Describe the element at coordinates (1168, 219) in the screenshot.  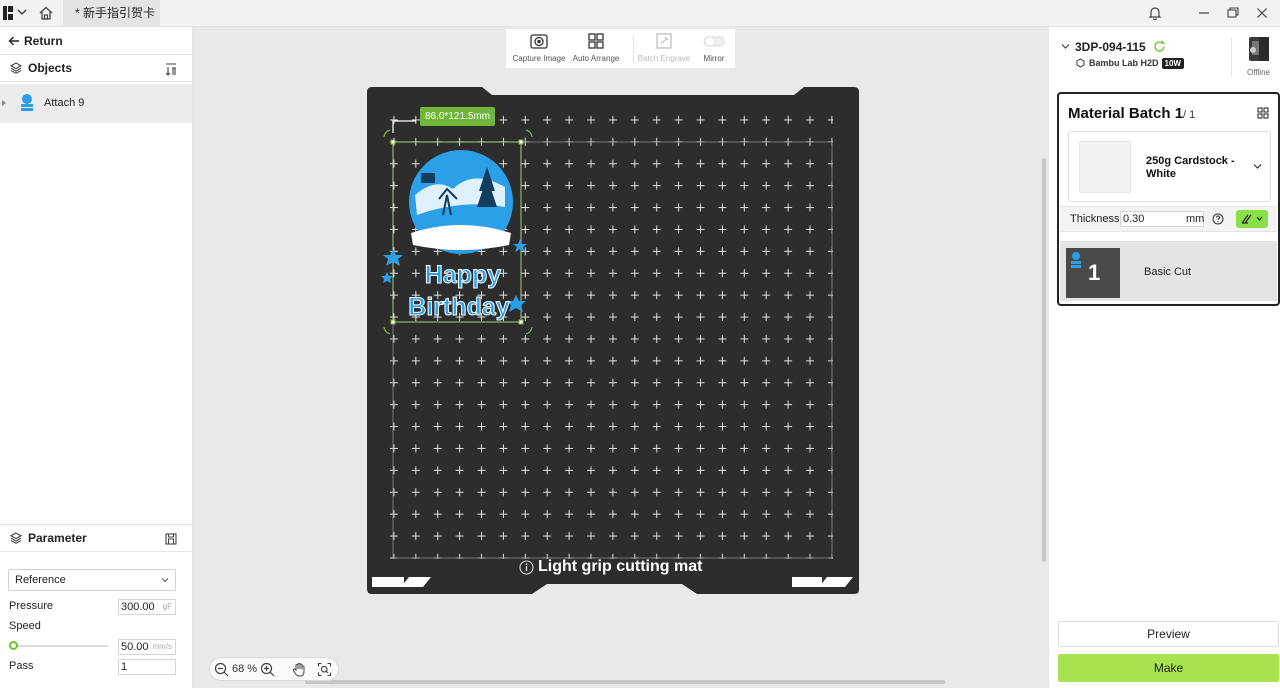
I see `thickness-row: Thickness: 0.30 mm` at that location.